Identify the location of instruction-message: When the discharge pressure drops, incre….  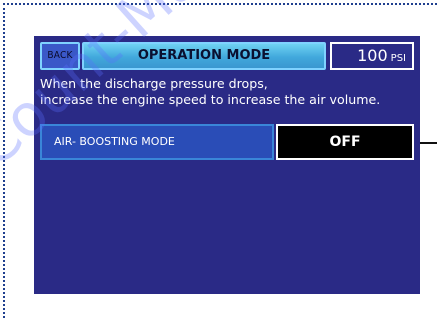
(228, 92).